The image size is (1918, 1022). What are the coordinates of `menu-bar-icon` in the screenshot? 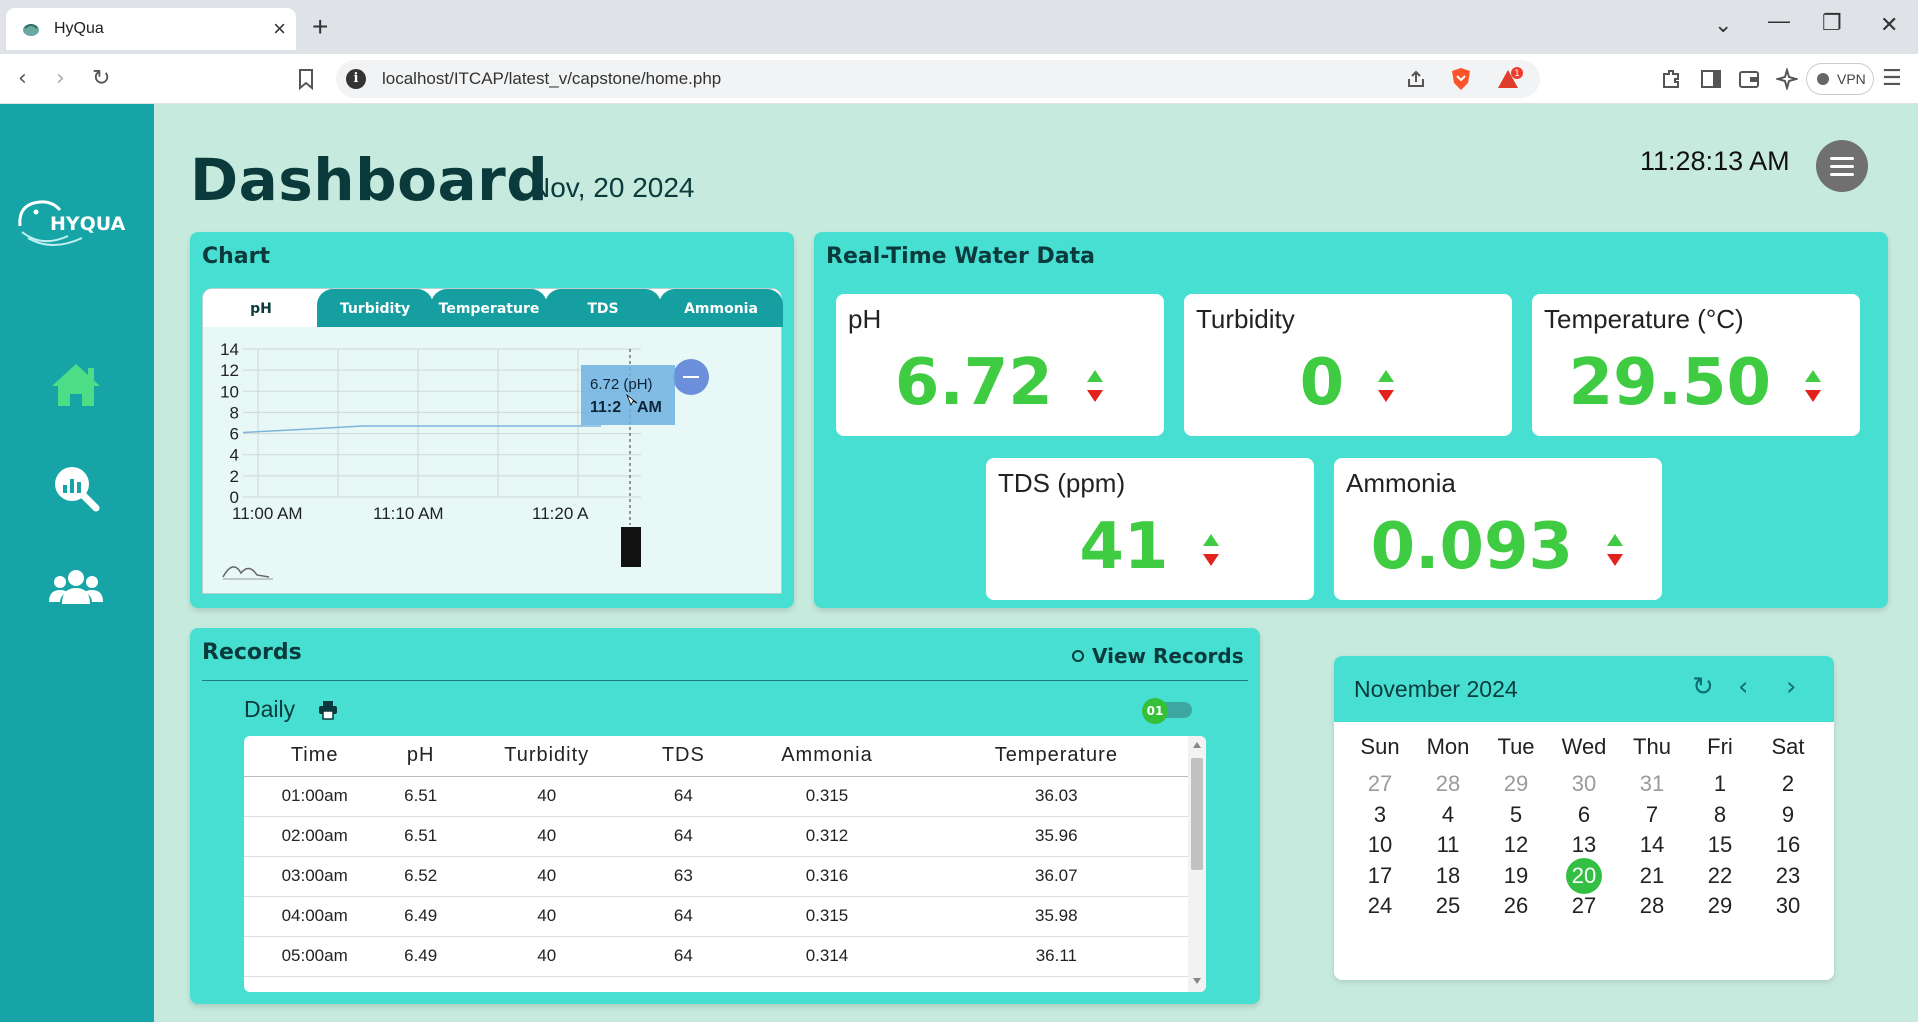 It's located at (1842, 158).